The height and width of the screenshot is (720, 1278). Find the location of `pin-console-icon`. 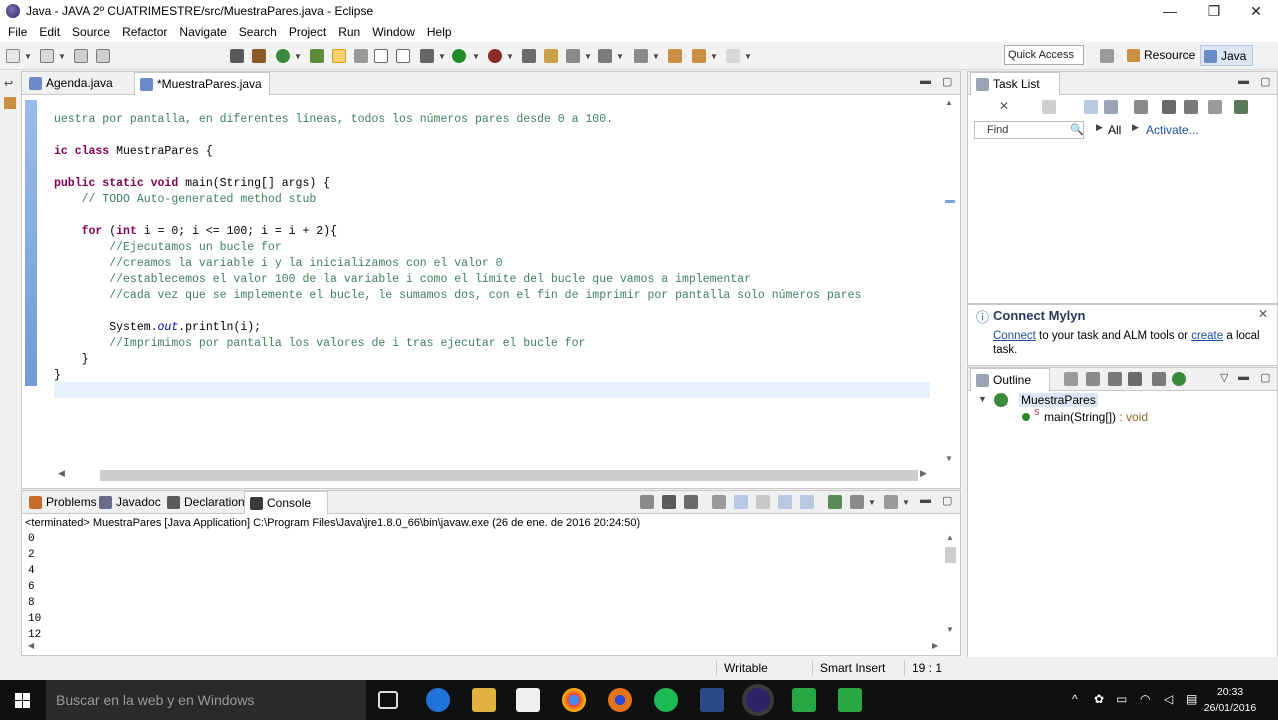

pin-console-icon is located at coordinates (835, 502).